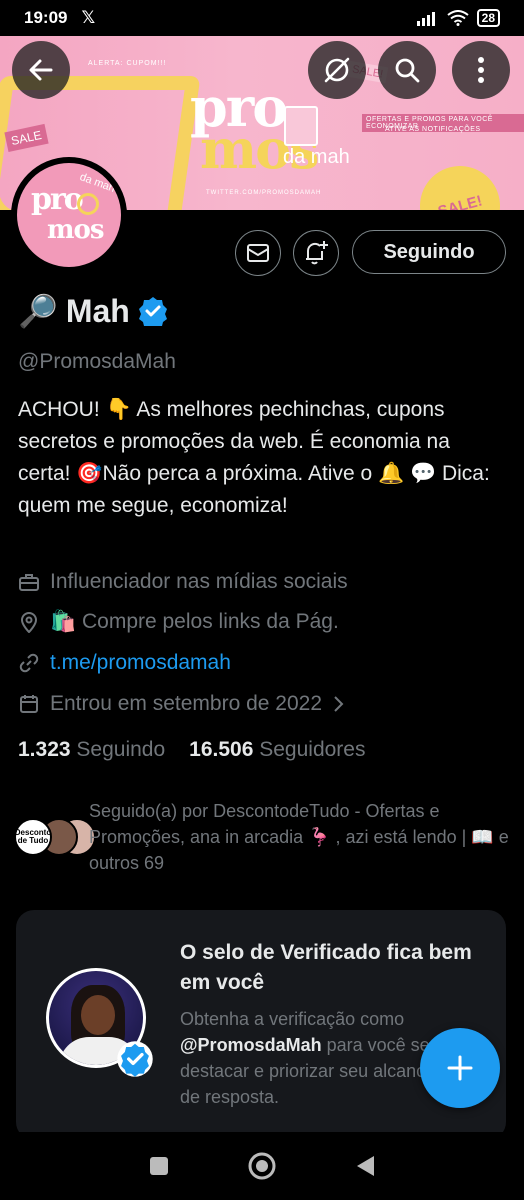 This screenshot has width=524, height=1200. What do you see at coordinates (326, 967) in the screenshot?
I see `verification-promo-title: O selo de Verificado fica bem em você` at bounding box center [326, 967].